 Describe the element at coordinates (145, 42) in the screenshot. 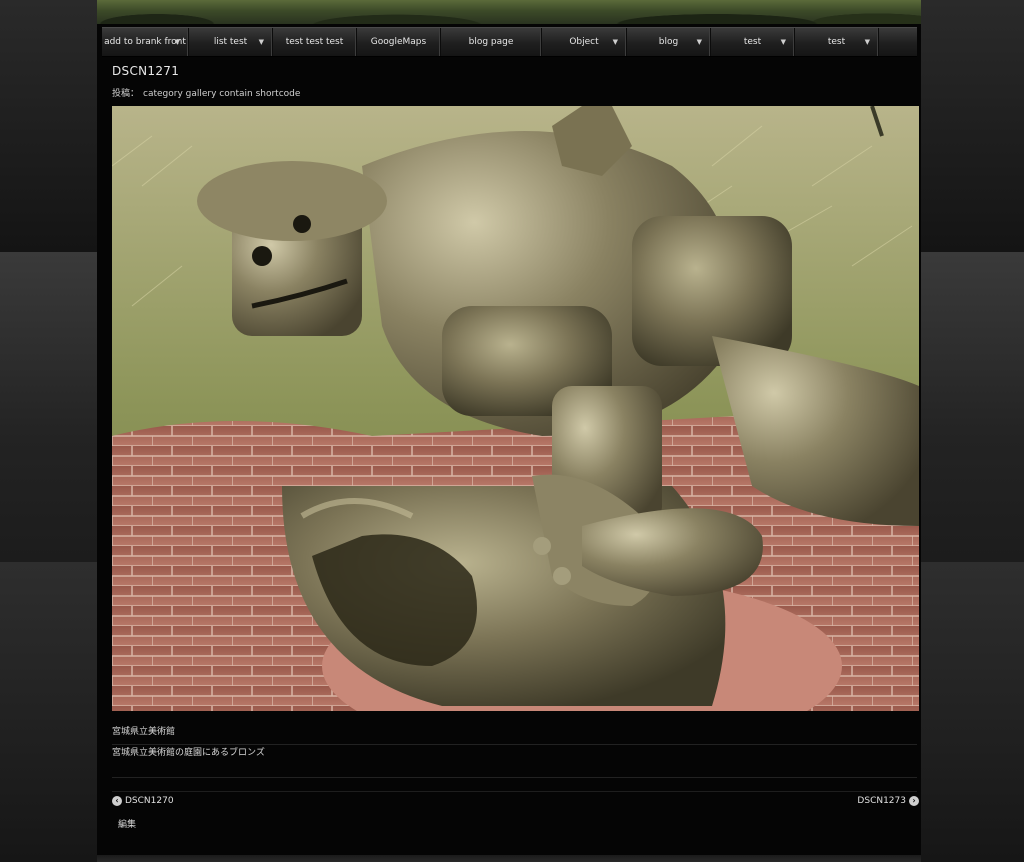

I see `nav-item-add-to-brank-front: add to brank front ▼` at that location.